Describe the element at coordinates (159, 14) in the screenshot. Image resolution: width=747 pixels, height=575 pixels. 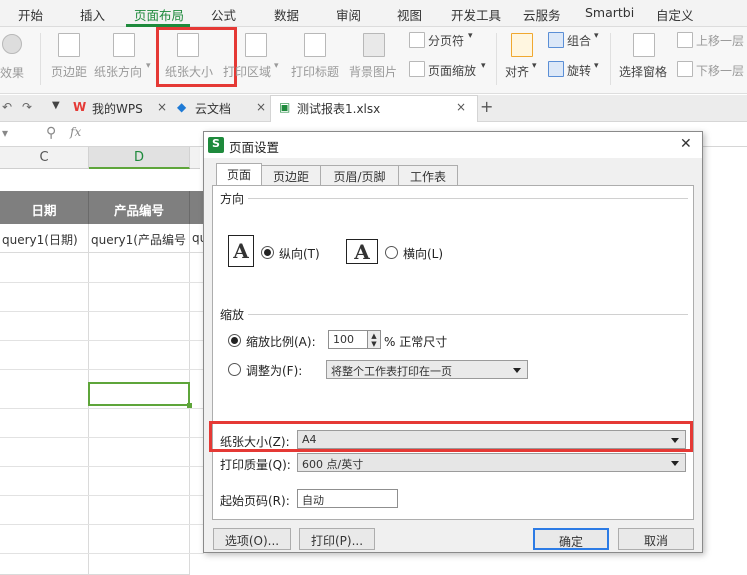
I see `menu-page-layout: 页面布局` at that location.